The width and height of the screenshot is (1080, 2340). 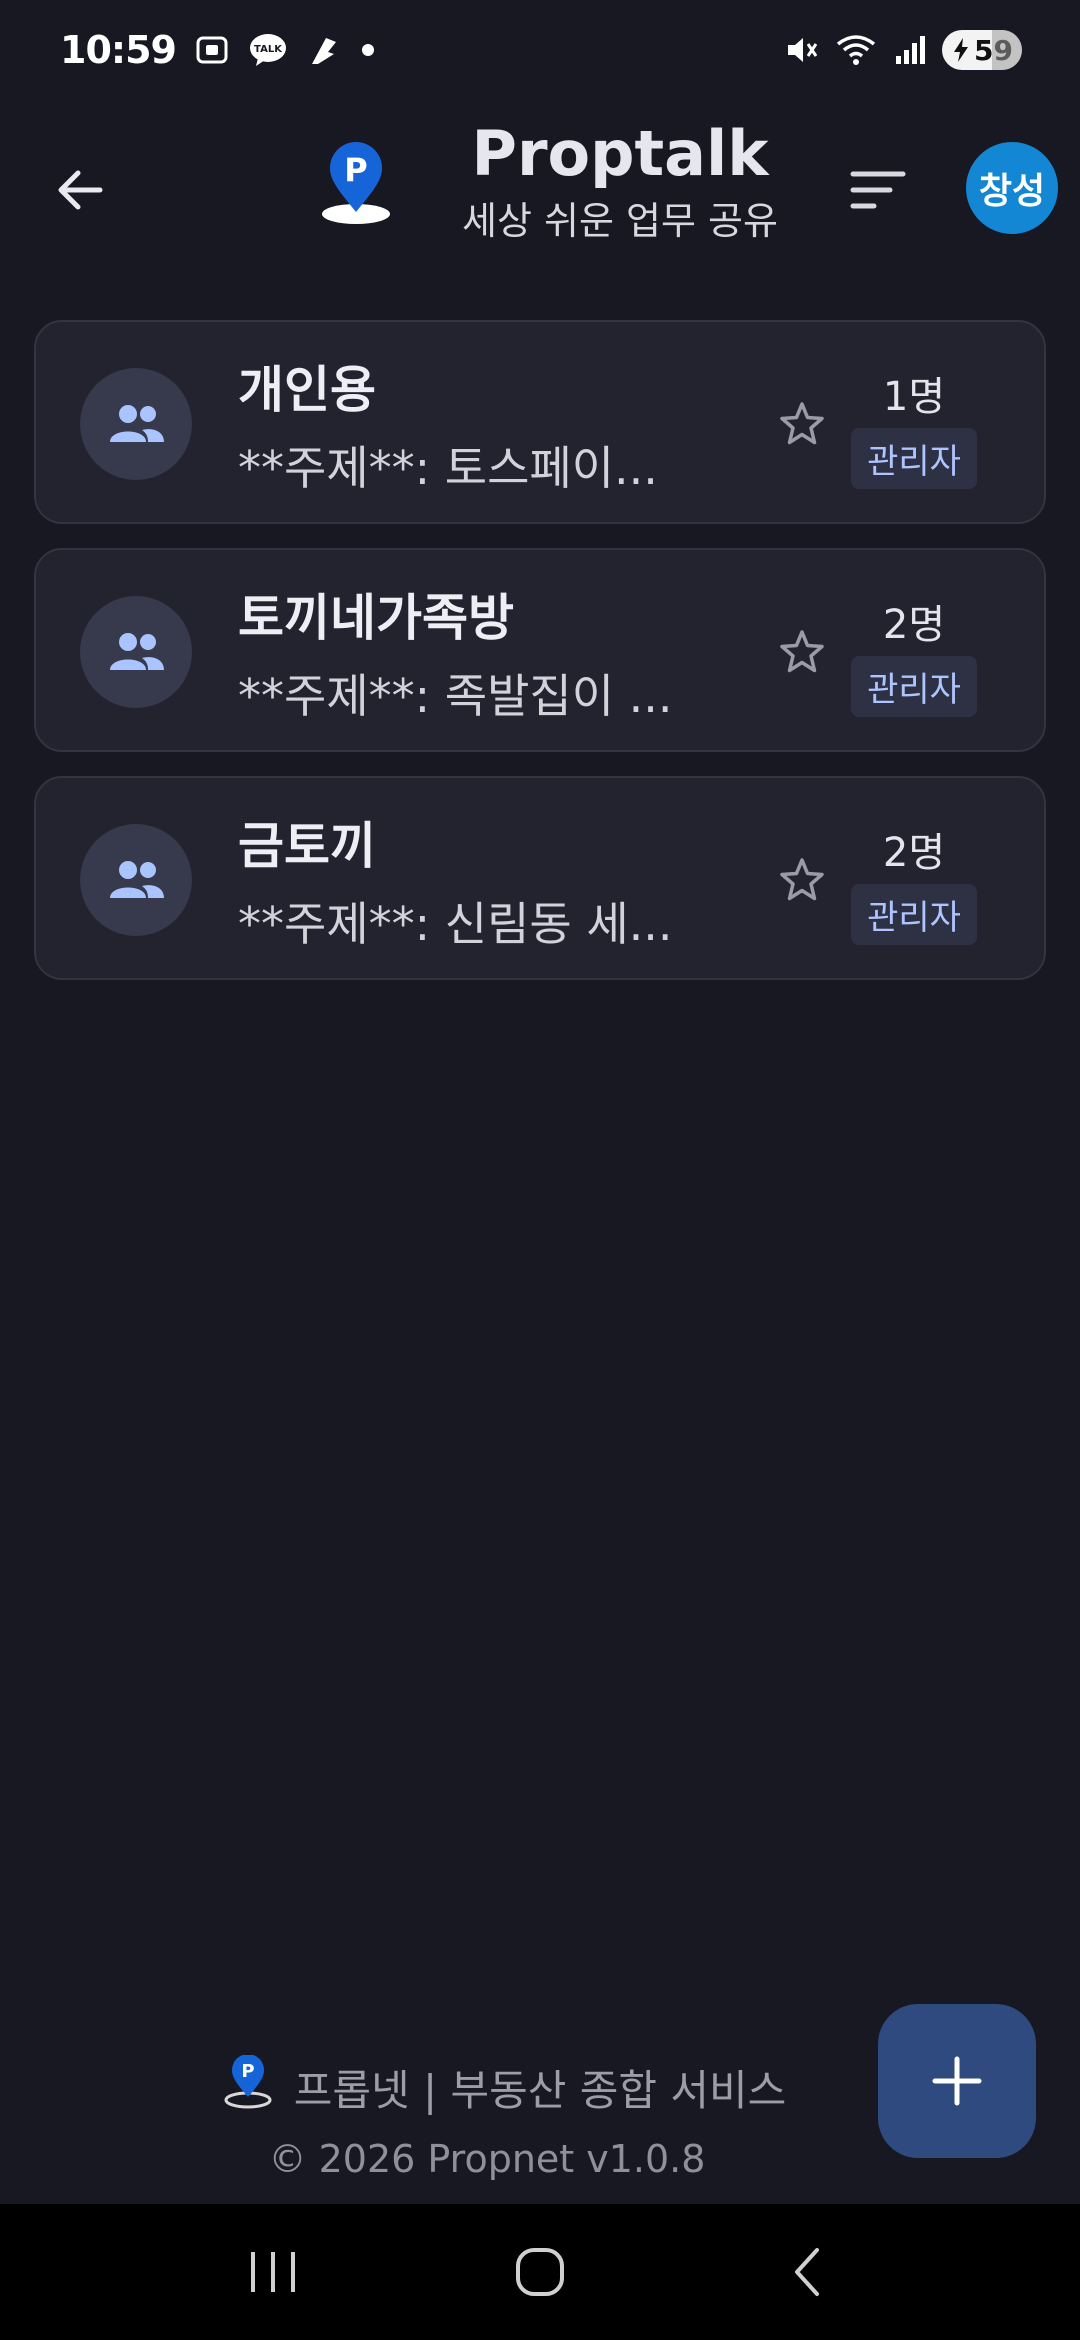 What do you see at coordinates (802, 50) in the screenshot?
I see `mute-icon` at bounding box center [802, 50].